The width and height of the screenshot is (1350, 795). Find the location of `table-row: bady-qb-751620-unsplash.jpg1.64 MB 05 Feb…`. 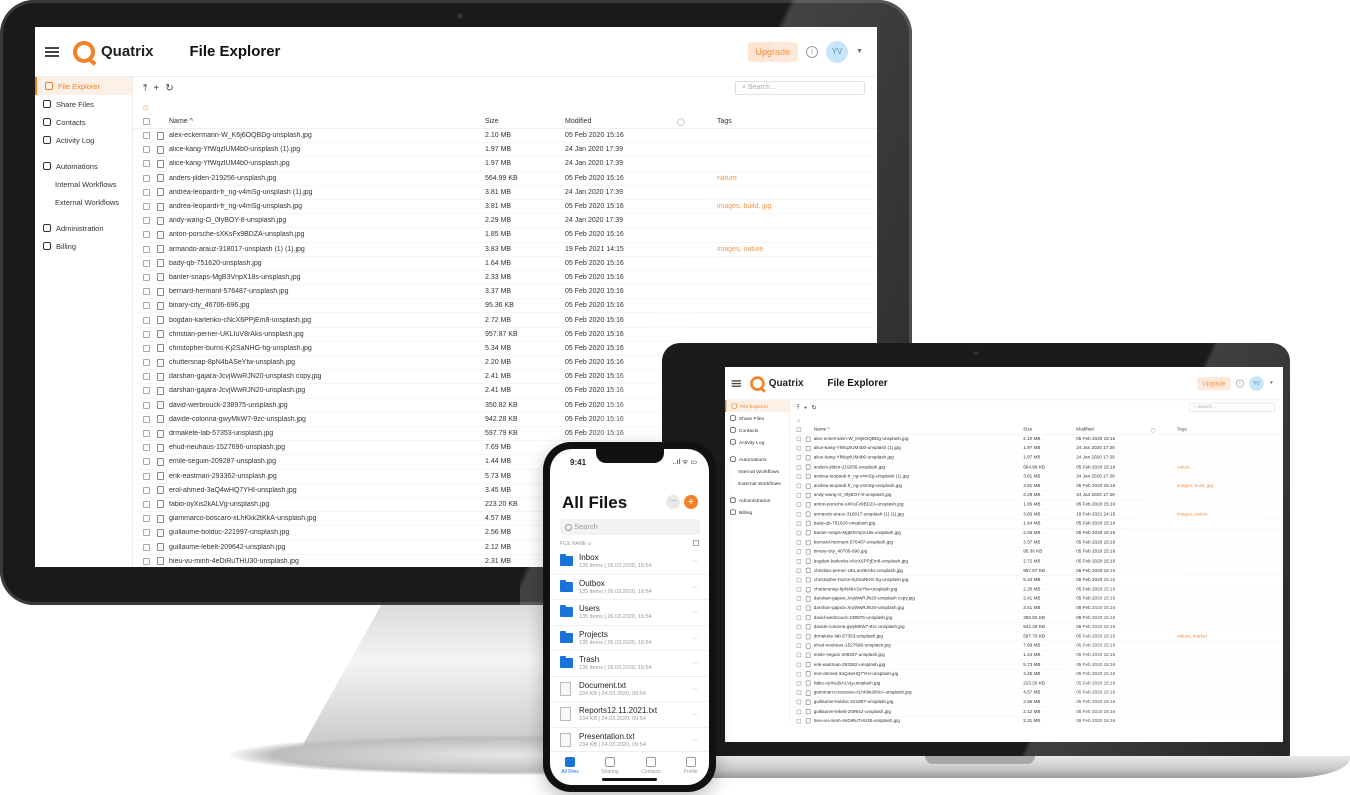

table-row: bady-qb-751620-unsplash.jpg1.64 MB 05 Feb… is located at coordinates (505, 264).